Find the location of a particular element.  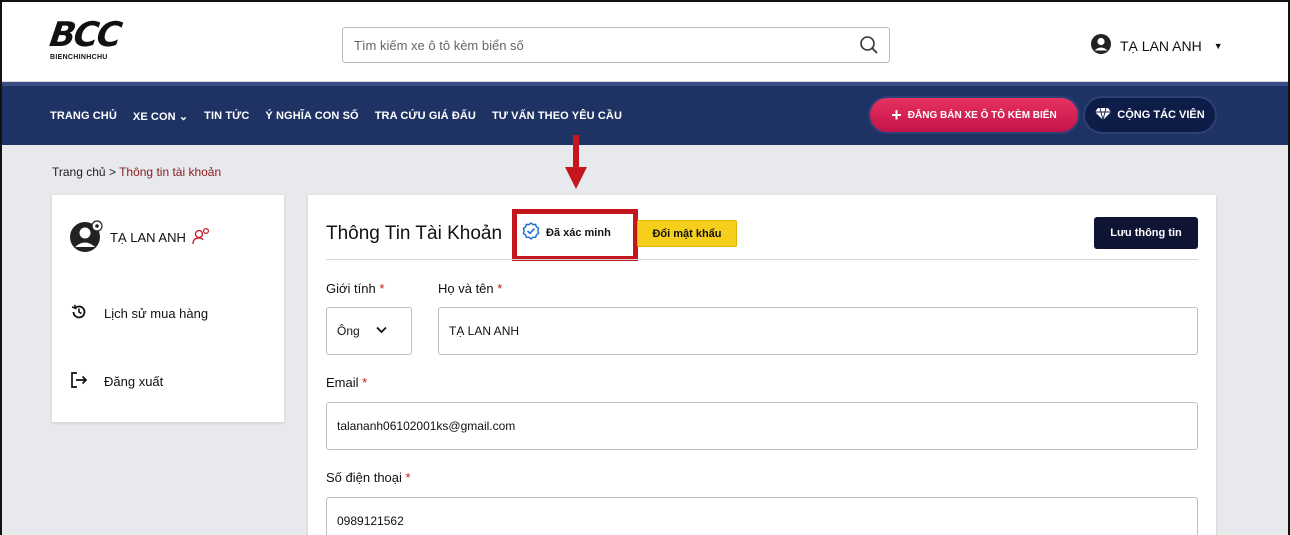

search-icon is located at coordinates (869, 47).